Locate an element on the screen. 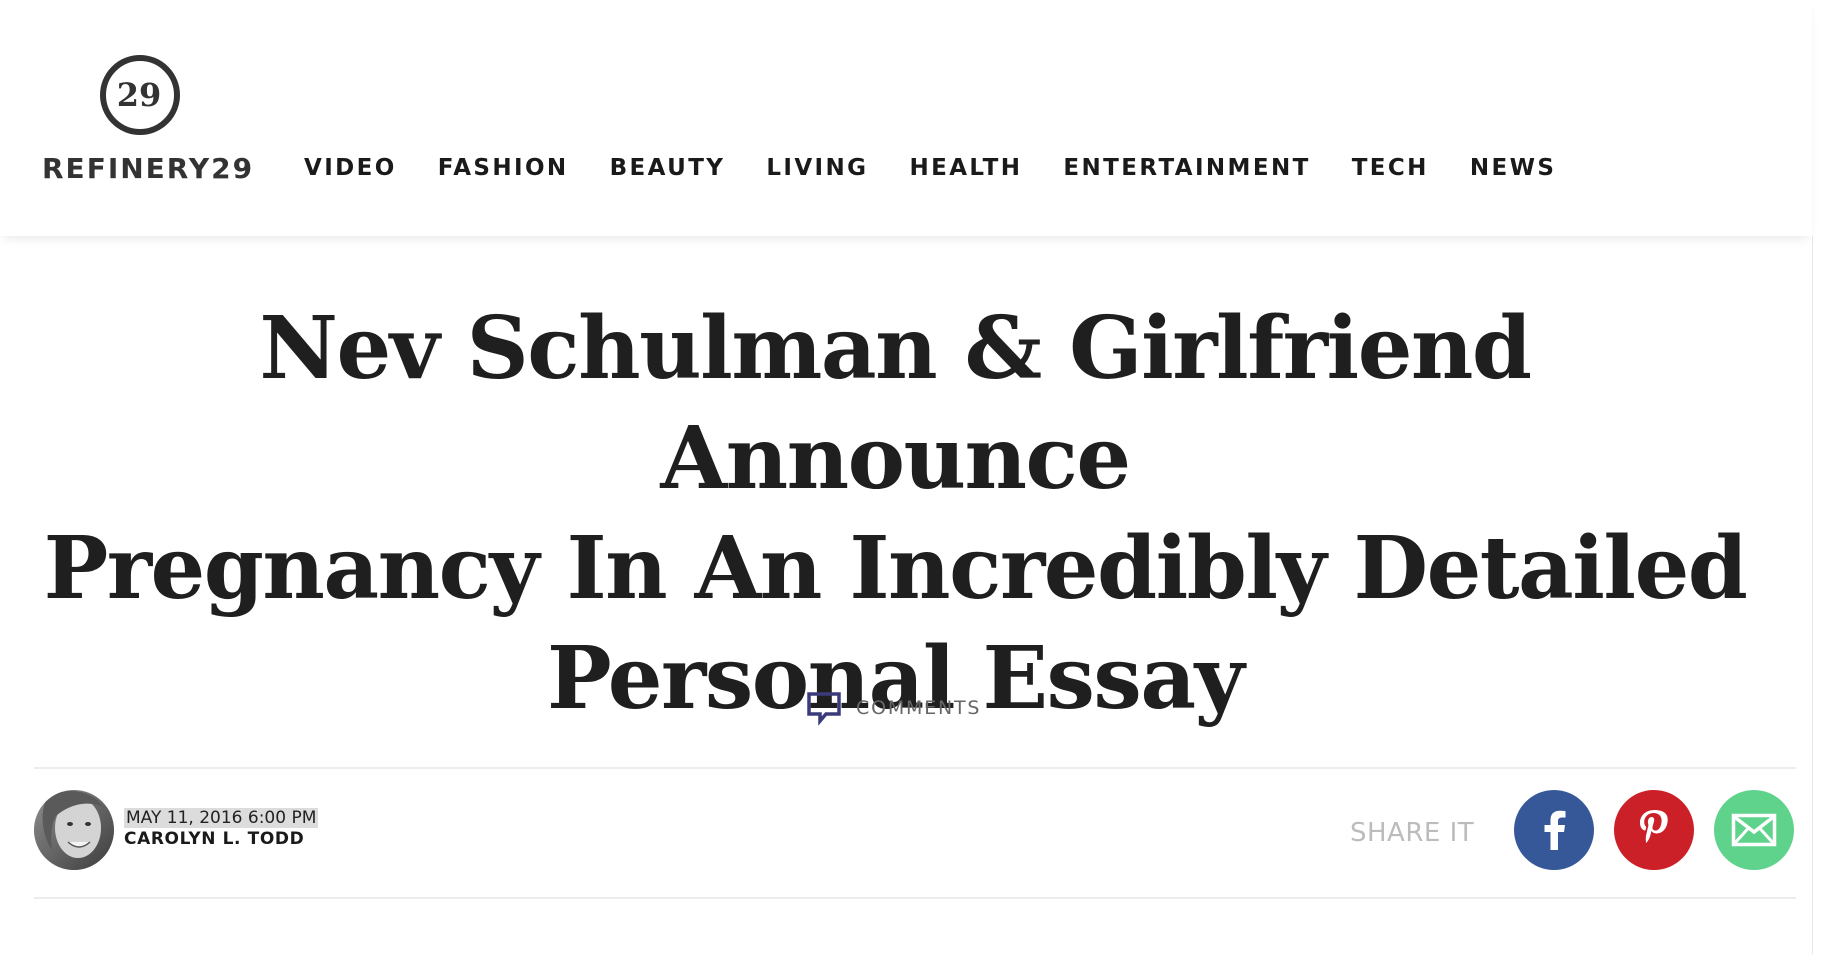 The height and width of the screenshot is (954, 1822). nav-item-entertainment: ENTERTAINMENT is located at coordinates (1186, 168).